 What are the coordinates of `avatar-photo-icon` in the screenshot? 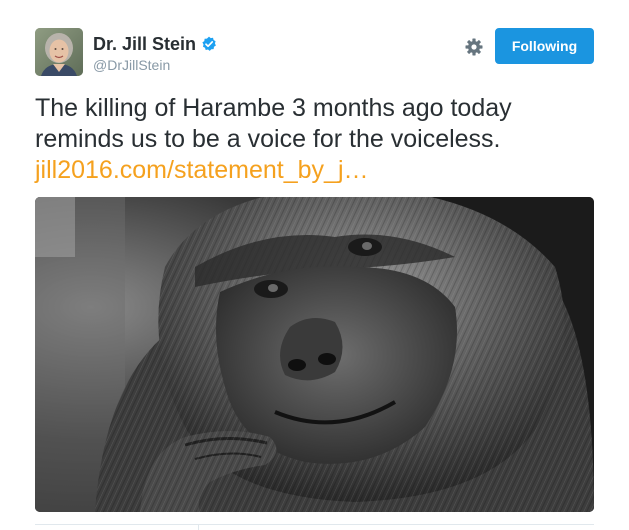 It's located at (59, 52).